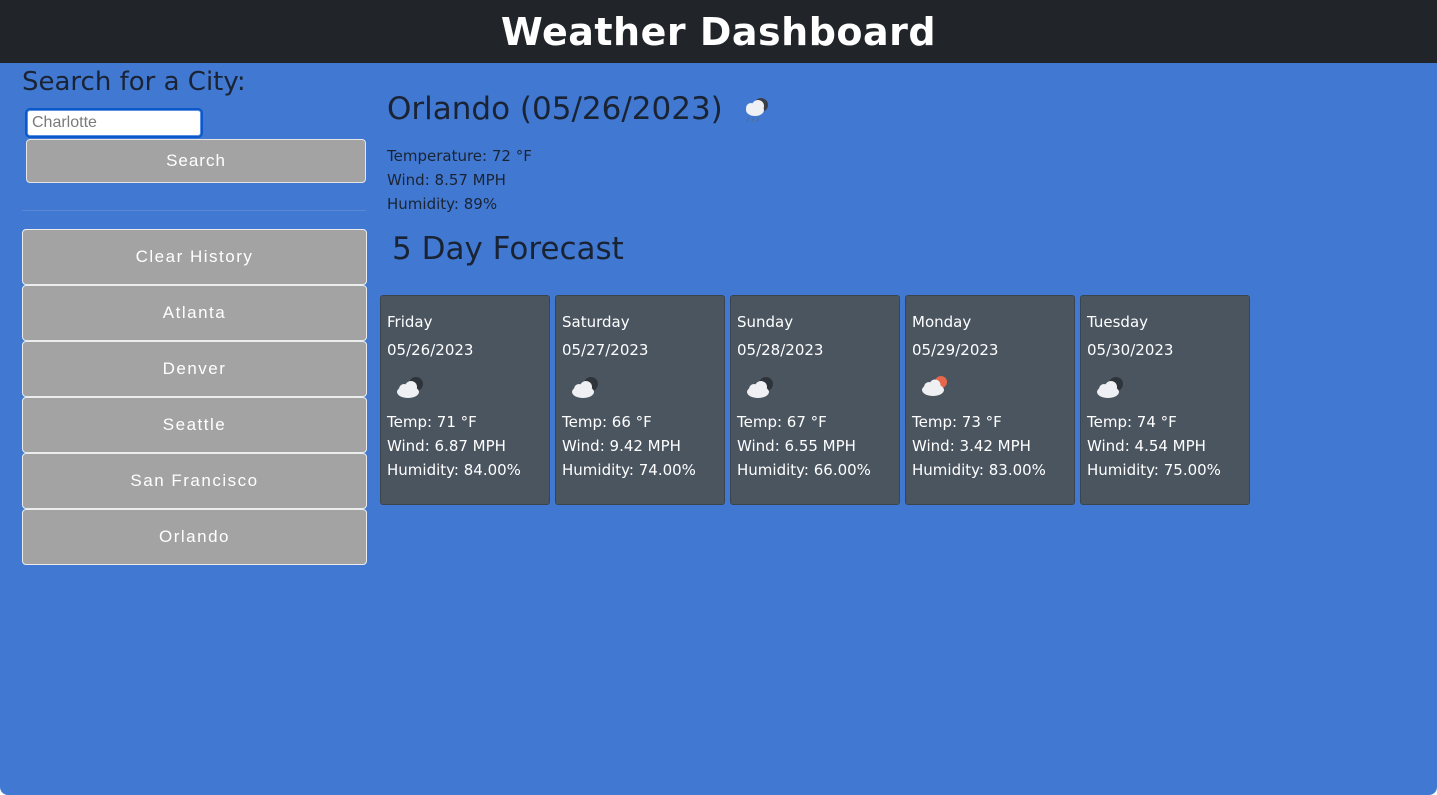 The width and height of the screenshot is (1437, 795). I want to click on current-city-title: Orlando (05/26/2023), so click(555, 109).